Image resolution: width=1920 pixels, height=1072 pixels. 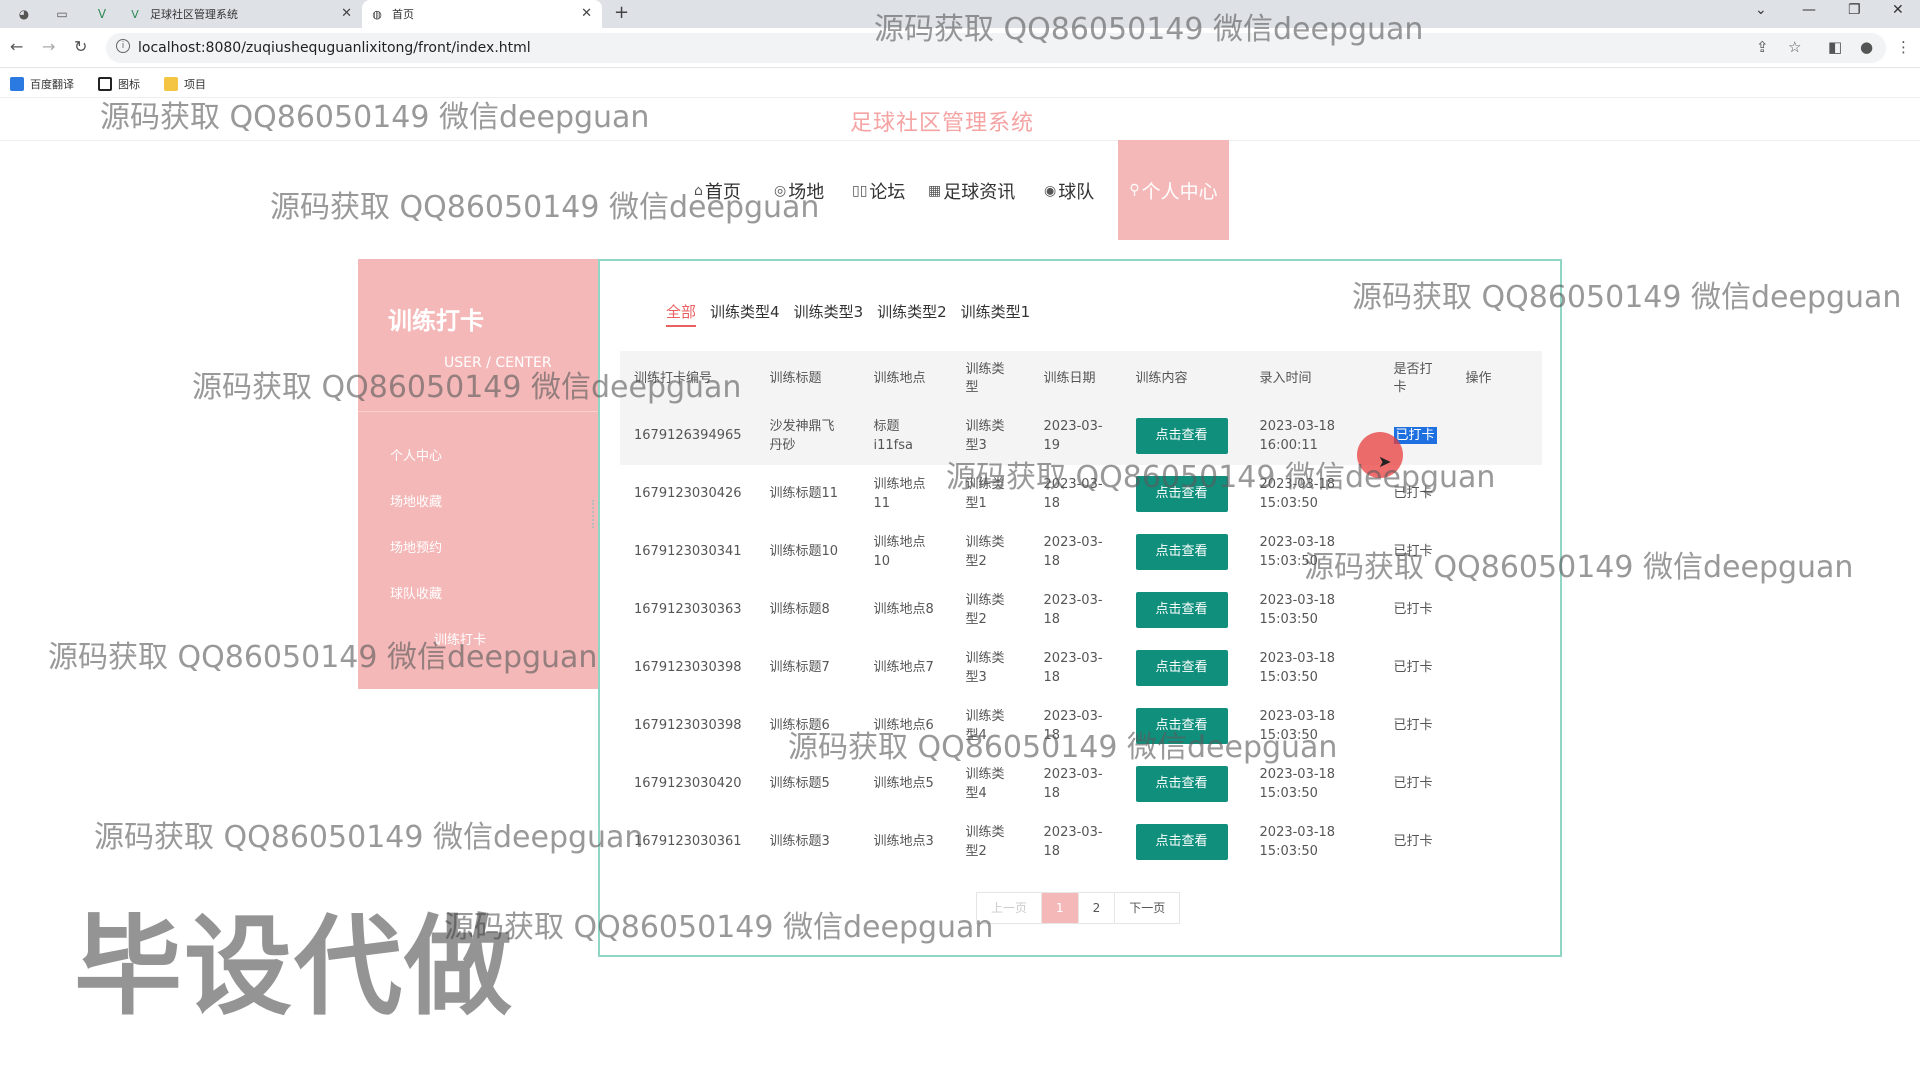 I want to click on pinned-tab-blank-icon: ▭, so click(x=62, y=14).